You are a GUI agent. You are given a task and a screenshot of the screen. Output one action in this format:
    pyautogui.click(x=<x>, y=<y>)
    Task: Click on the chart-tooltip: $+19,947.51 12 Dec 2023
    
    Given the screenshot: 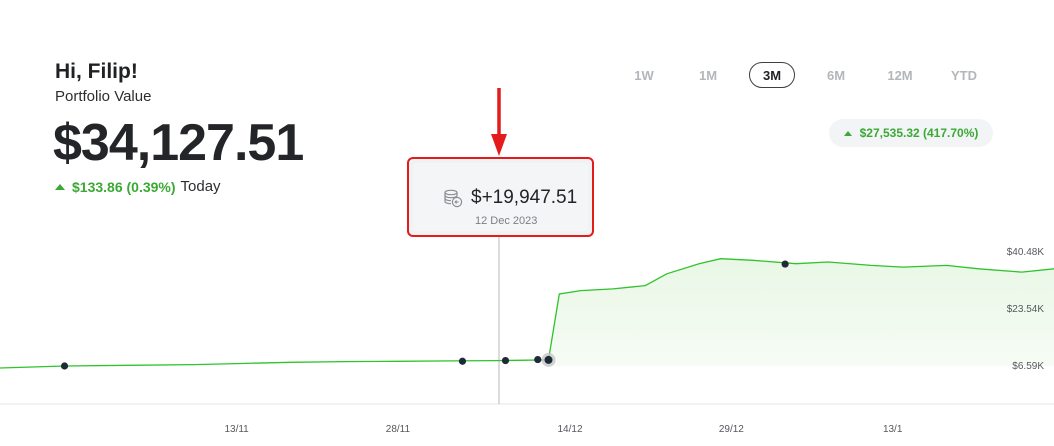 What is the action you would take?
    pyautogui.click(x=500, y=197)
    